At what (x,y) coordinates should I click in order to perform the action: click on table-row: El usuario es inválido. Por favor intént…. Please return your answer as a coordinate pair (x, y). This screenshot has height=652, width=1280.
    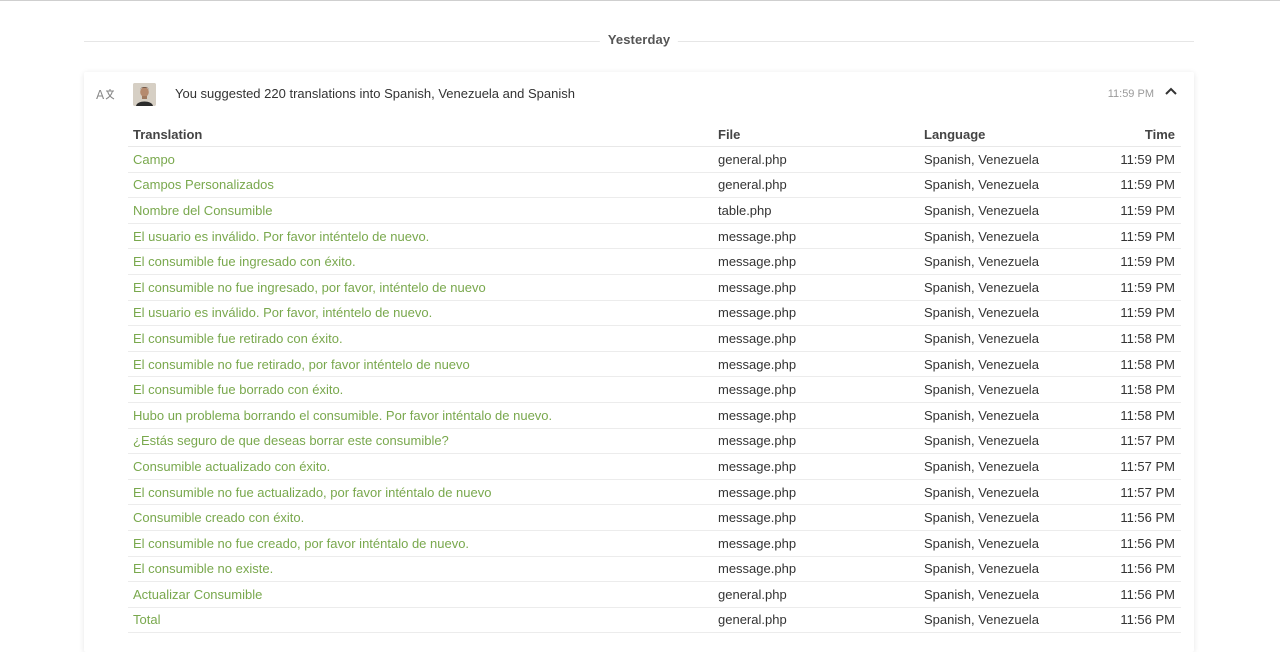
    Looking at the image, I should click on (654, 236).